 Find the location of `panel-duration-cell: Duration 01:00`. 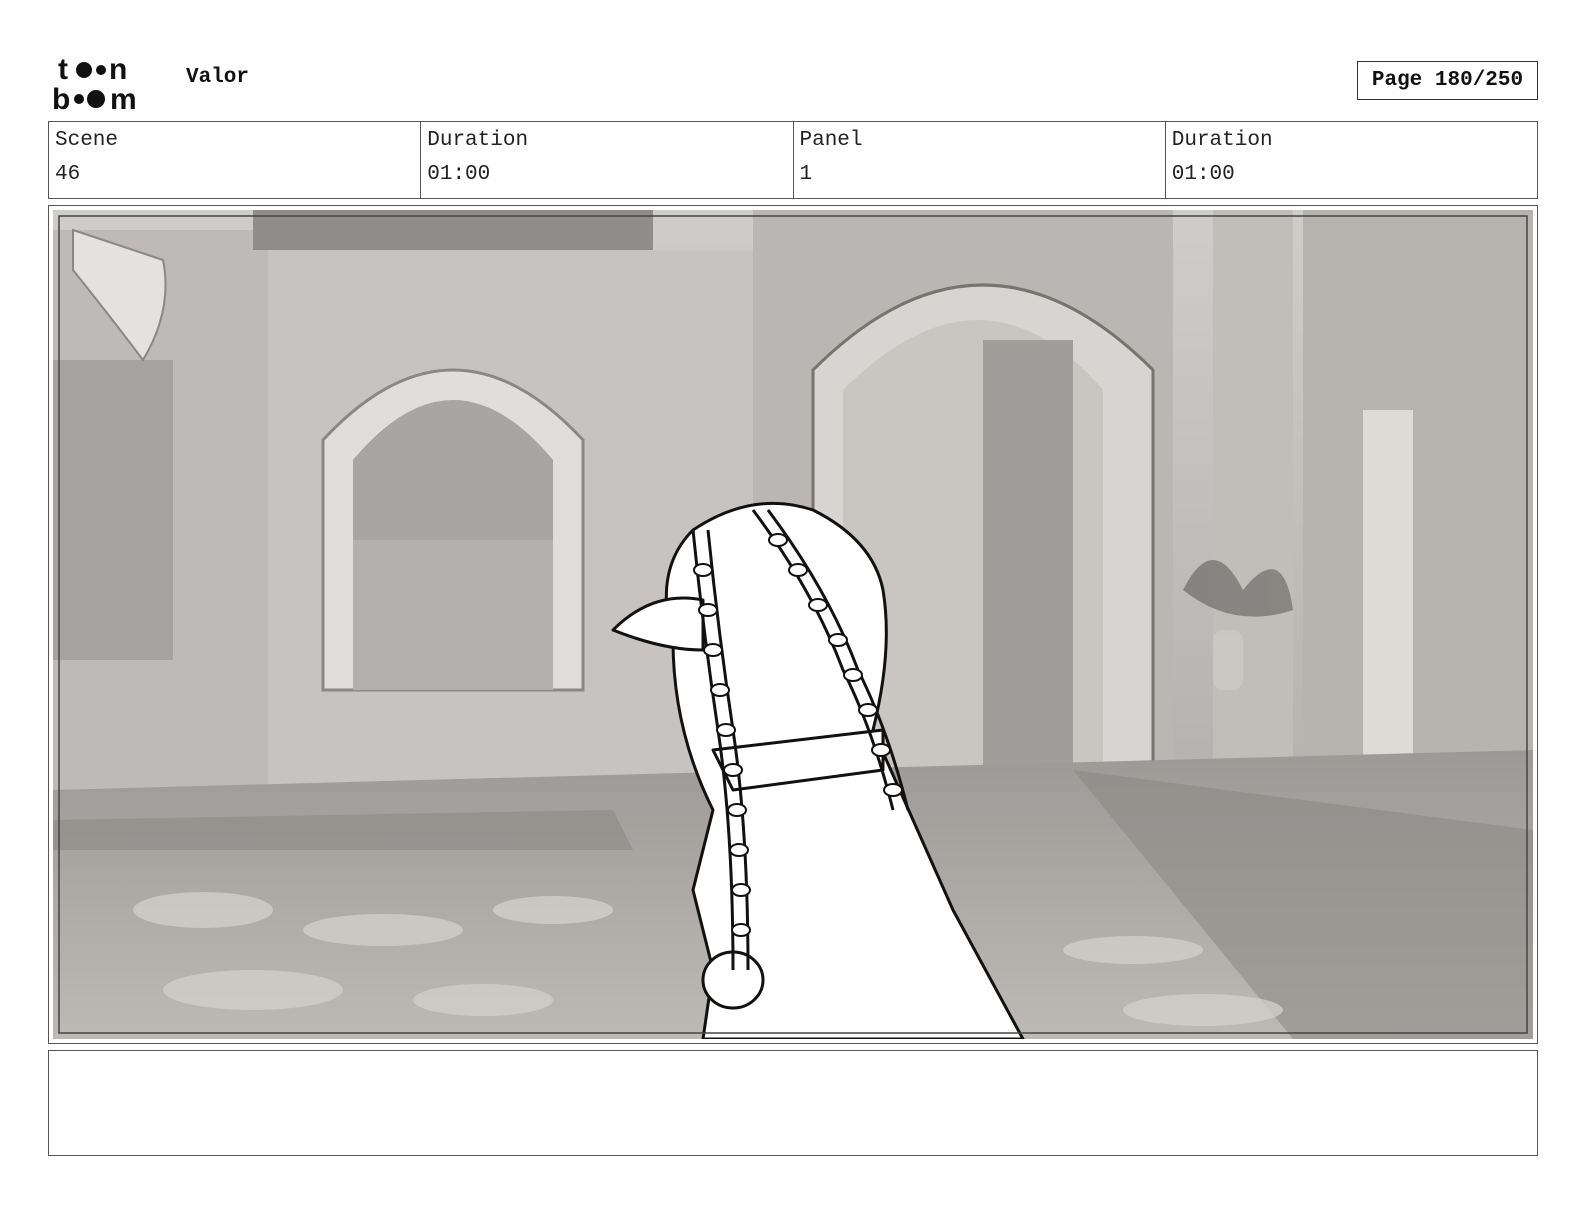

panel-duration-cell: Duration 01:00 is located at coordinates (1350, 160).